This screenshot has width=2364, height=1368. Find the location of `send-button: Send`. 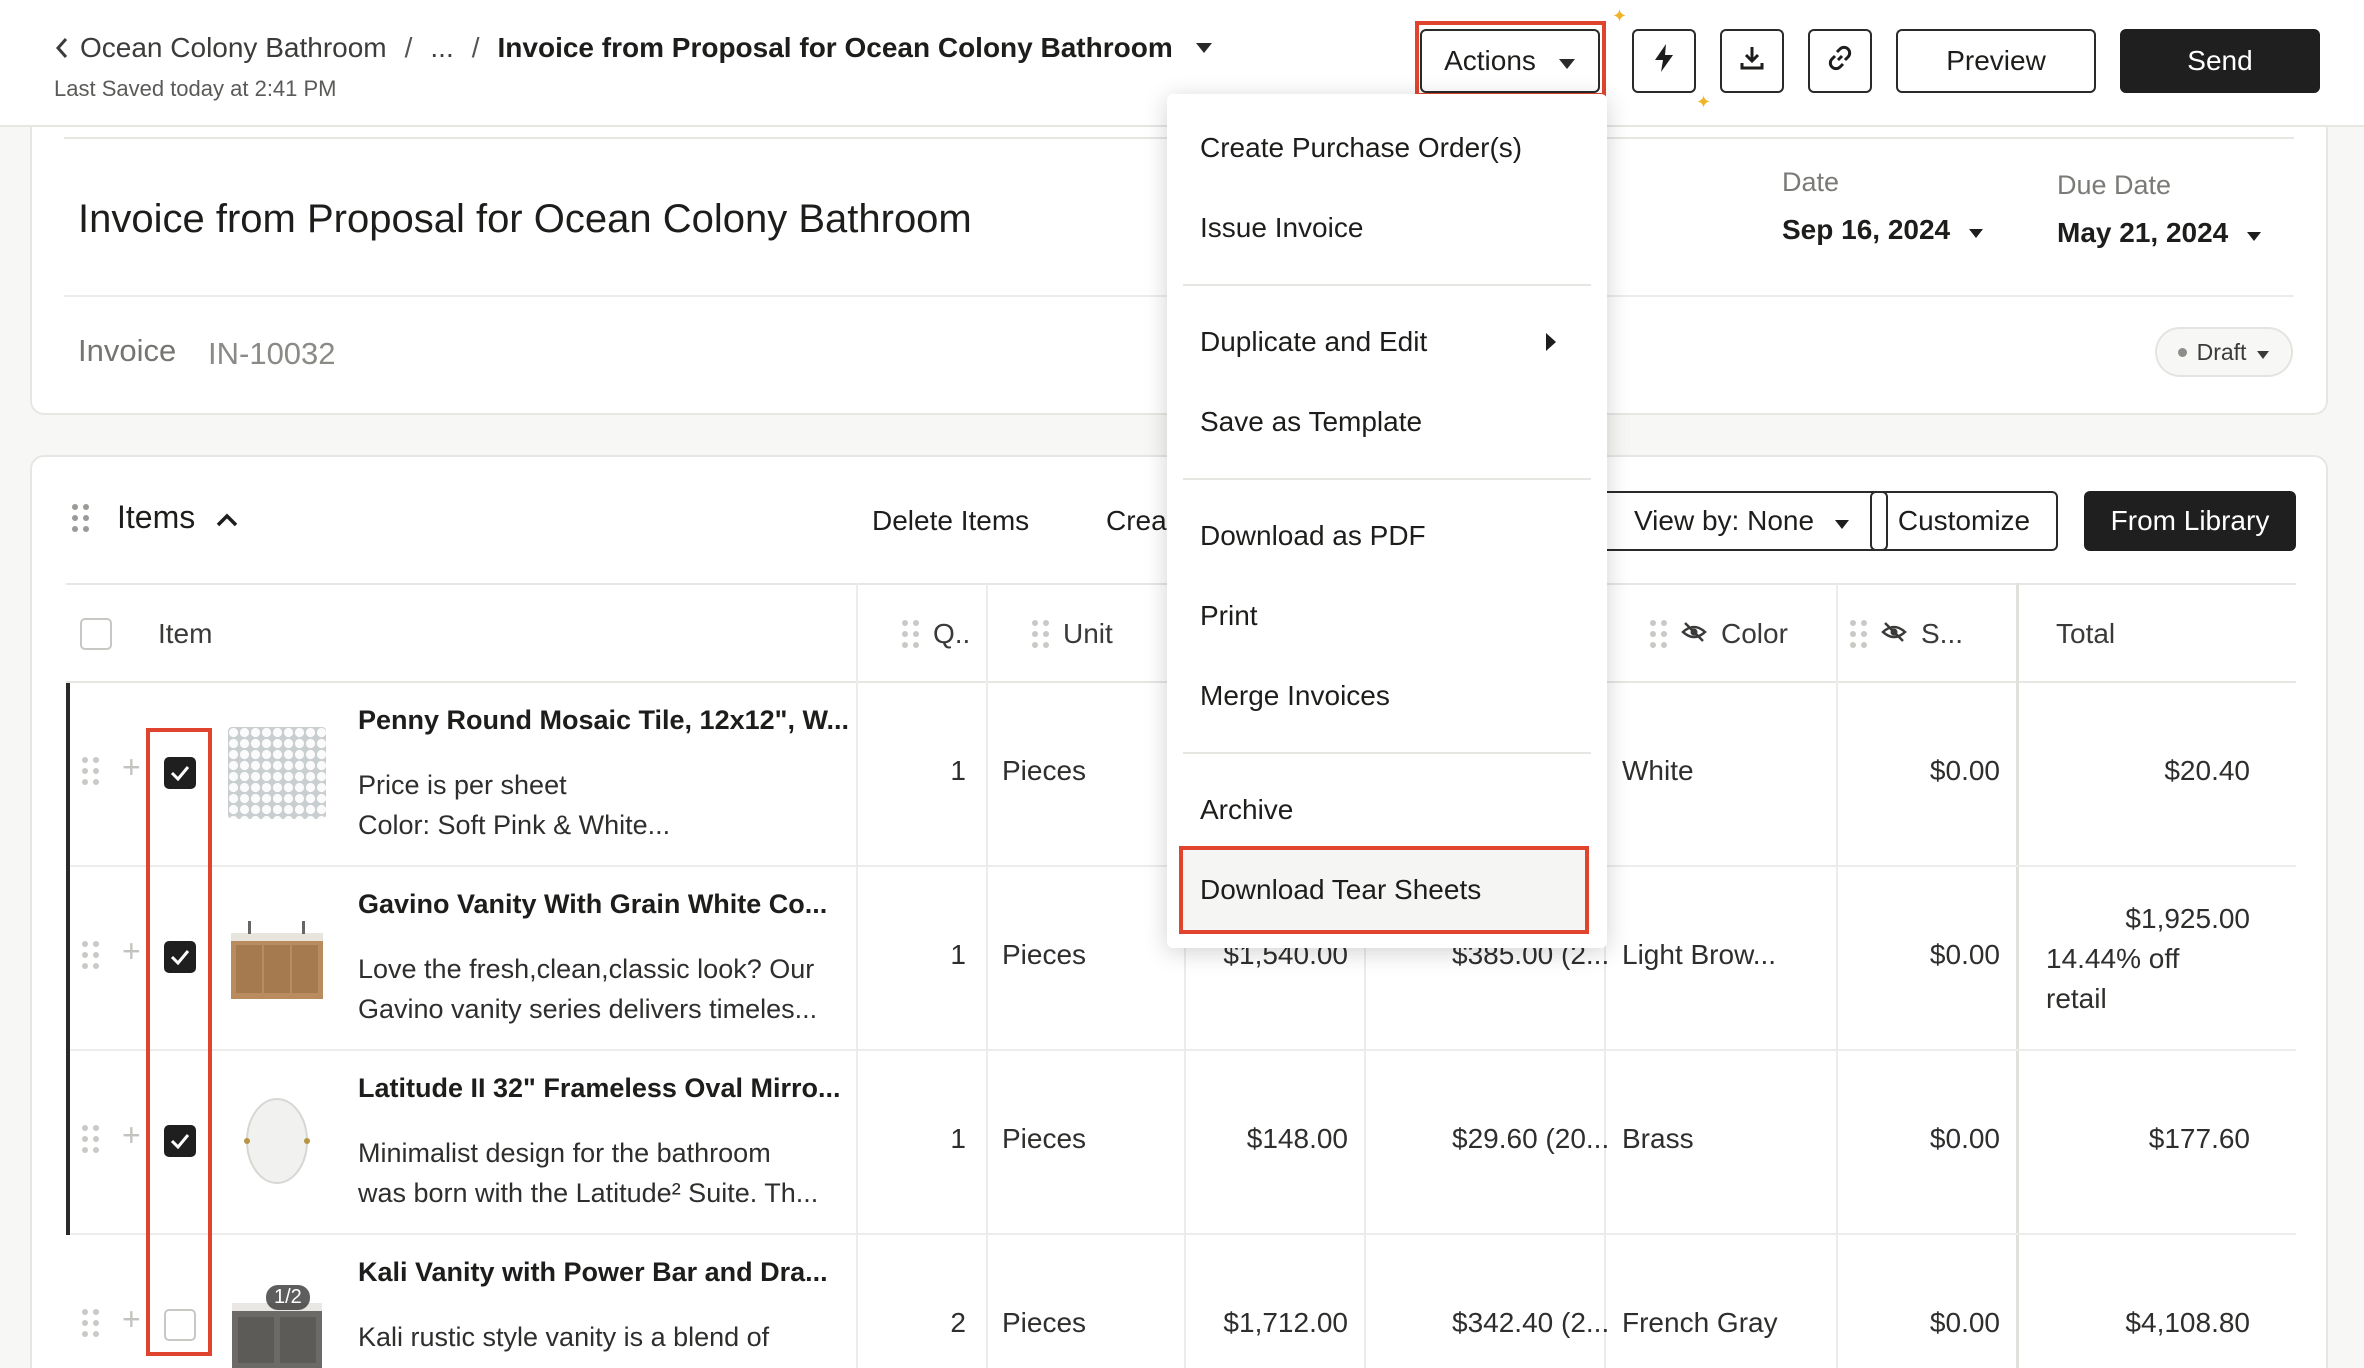

send-button: Send is located at coordinates (2220, 61).